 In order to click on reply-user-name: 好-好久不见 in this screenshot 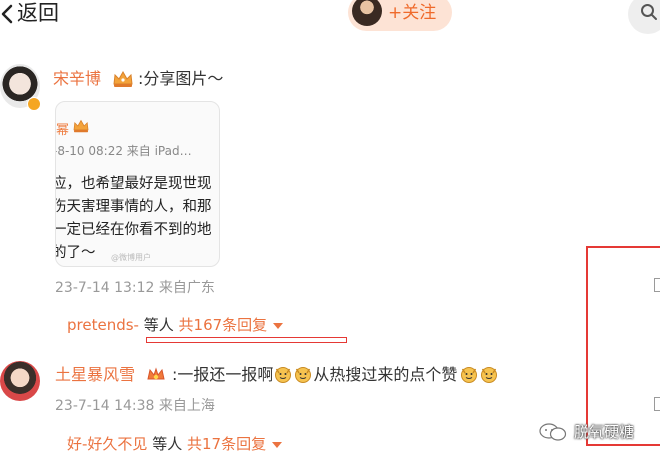, I will do `click(107, 444)`.